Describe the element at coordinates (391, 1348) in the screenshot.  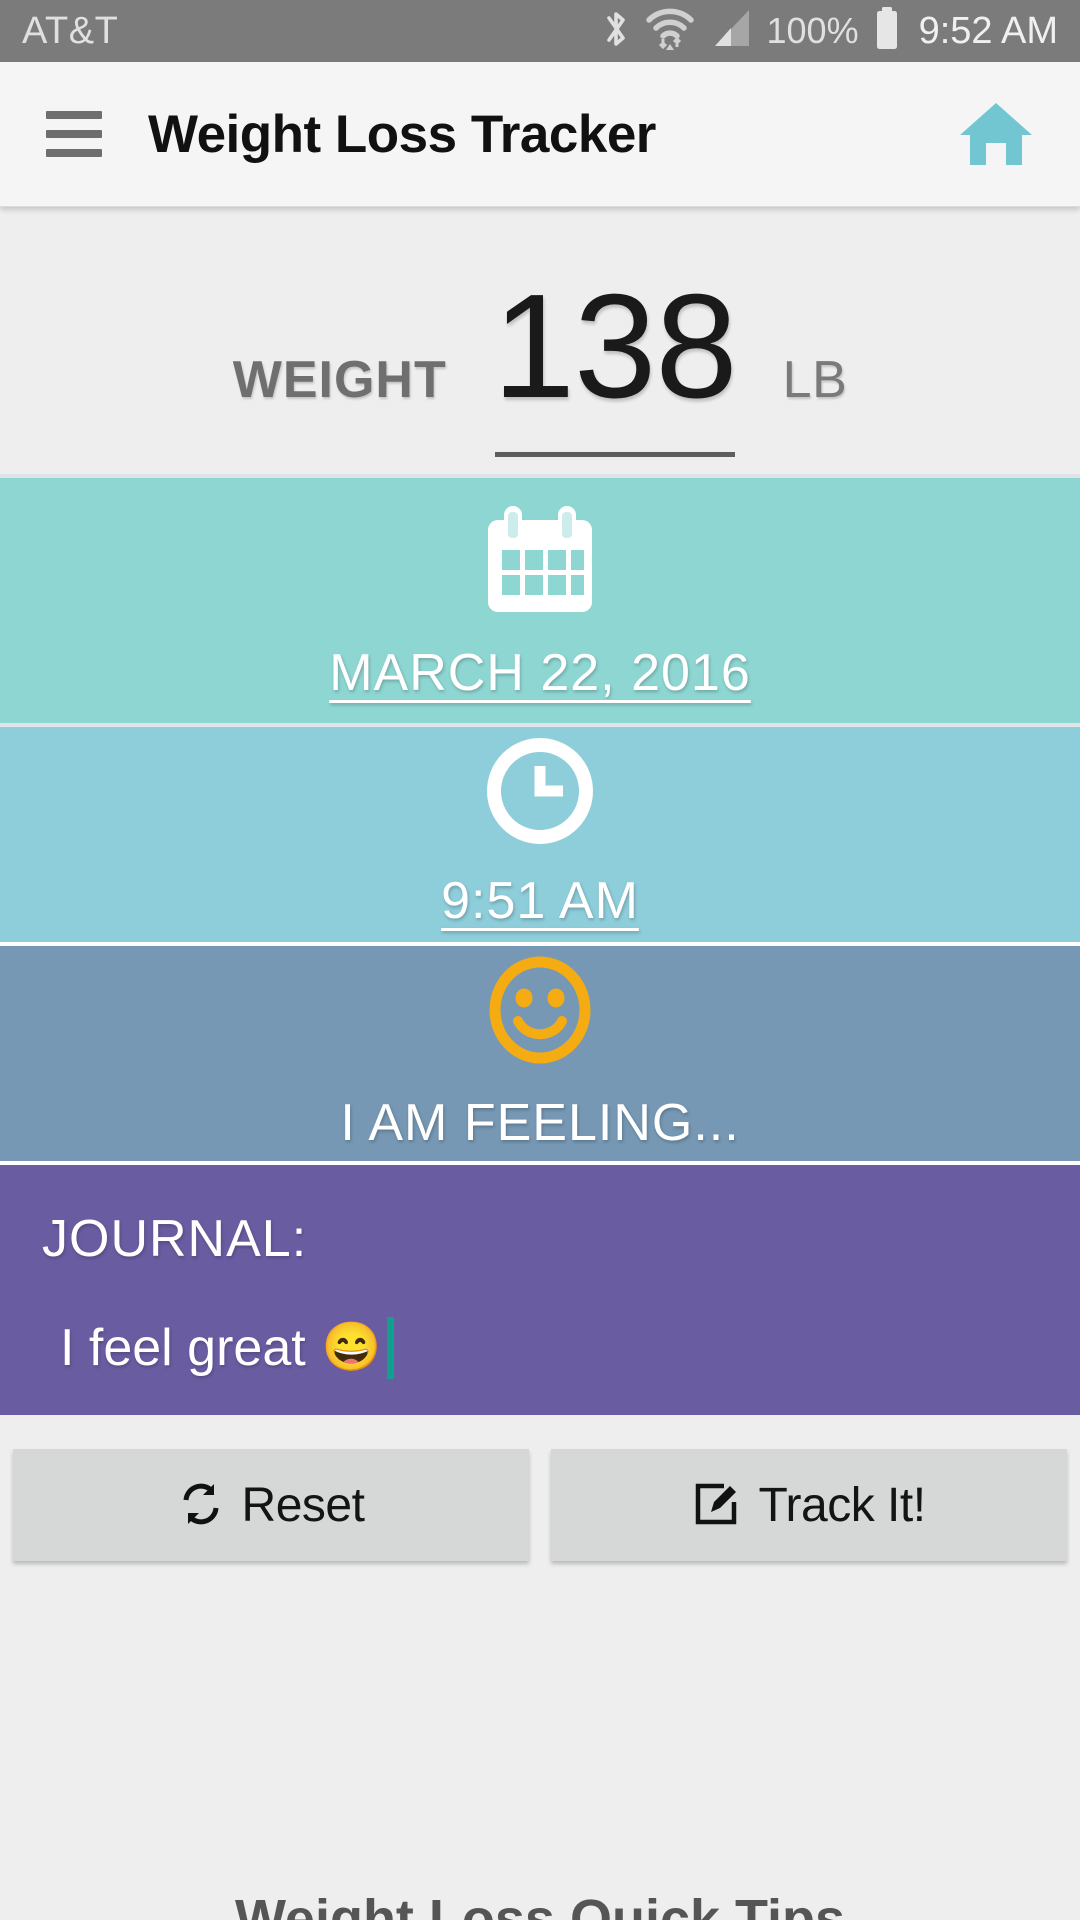
I see `text-caret` at that location.